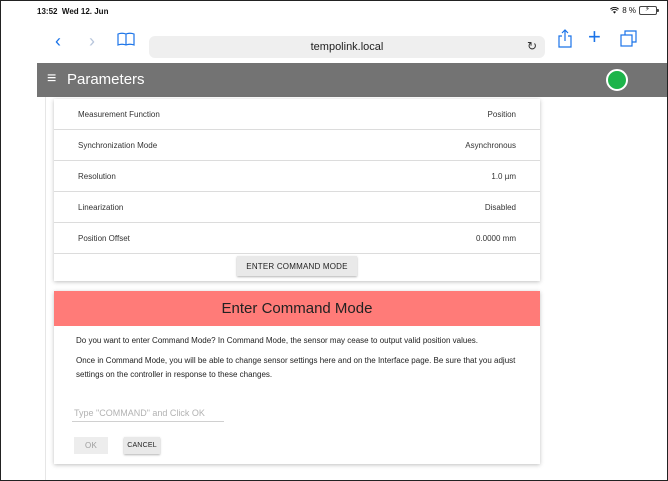  I want to click on hamburger-icon: ≡, so click(51, 79).